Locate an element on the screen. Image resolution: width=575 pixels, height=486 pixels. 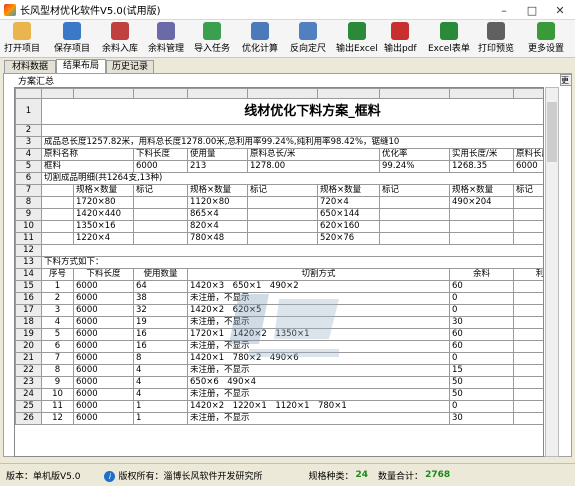
toolbar-button-8: 输出pdf is located at coordinates (400, 39).